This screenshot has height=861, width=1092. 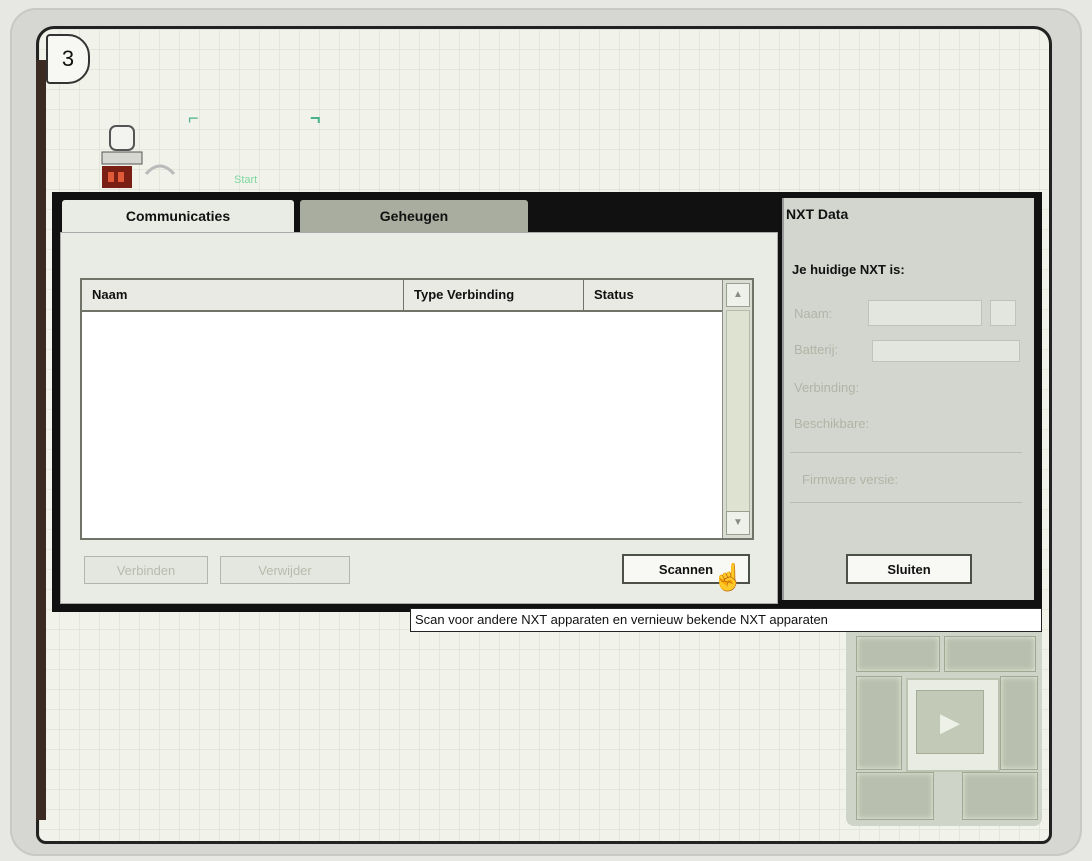 I want to click on start-label: Start, so click(x=246, y=180).